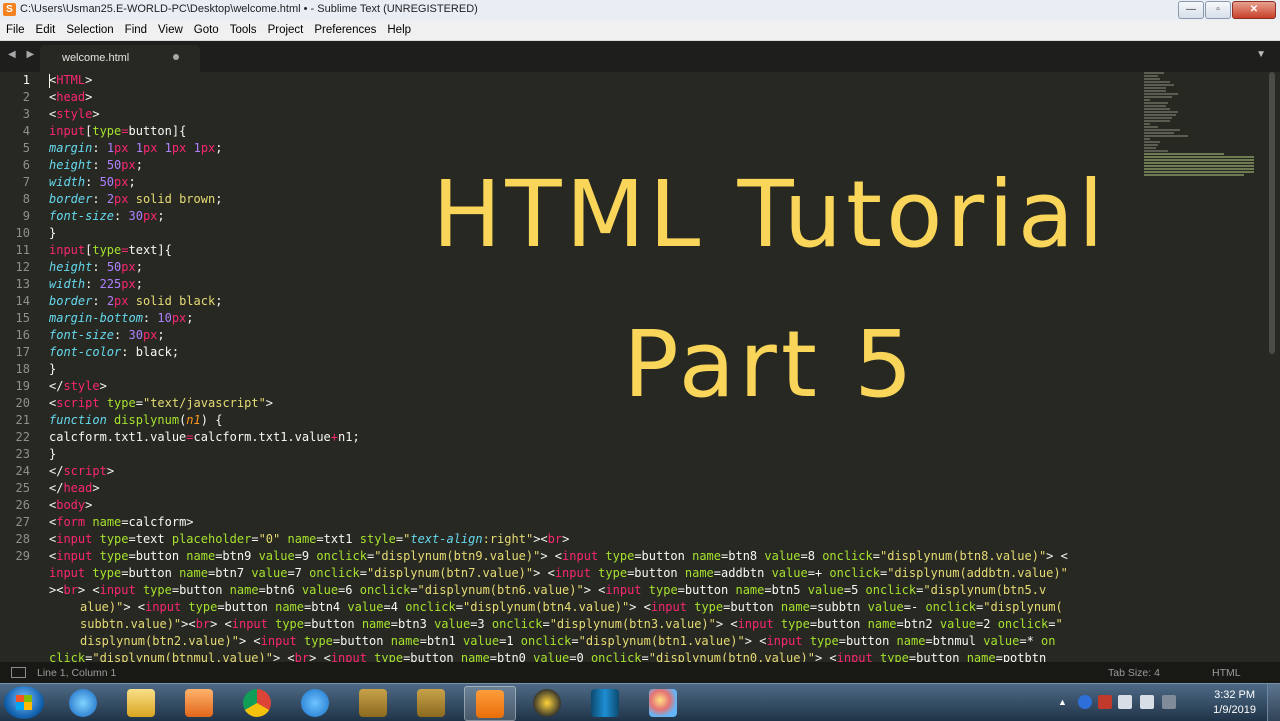 This screenshot has height=721, width=1280. Describe the element at coordinates (45, 28) in the screenshot. I see `menu-edit: Edit` at that location.